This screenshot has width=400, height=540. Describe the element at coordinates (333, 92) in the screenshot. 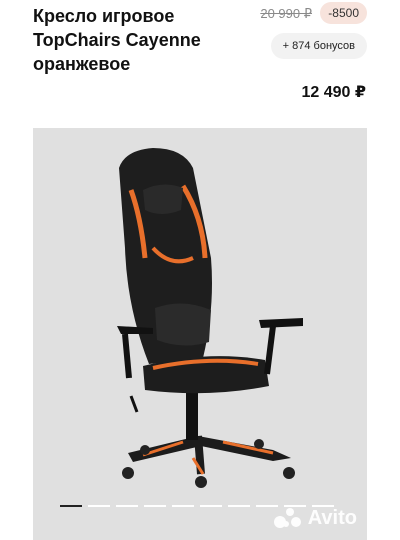

I see `current-price: 12 490 ₽` at that location.